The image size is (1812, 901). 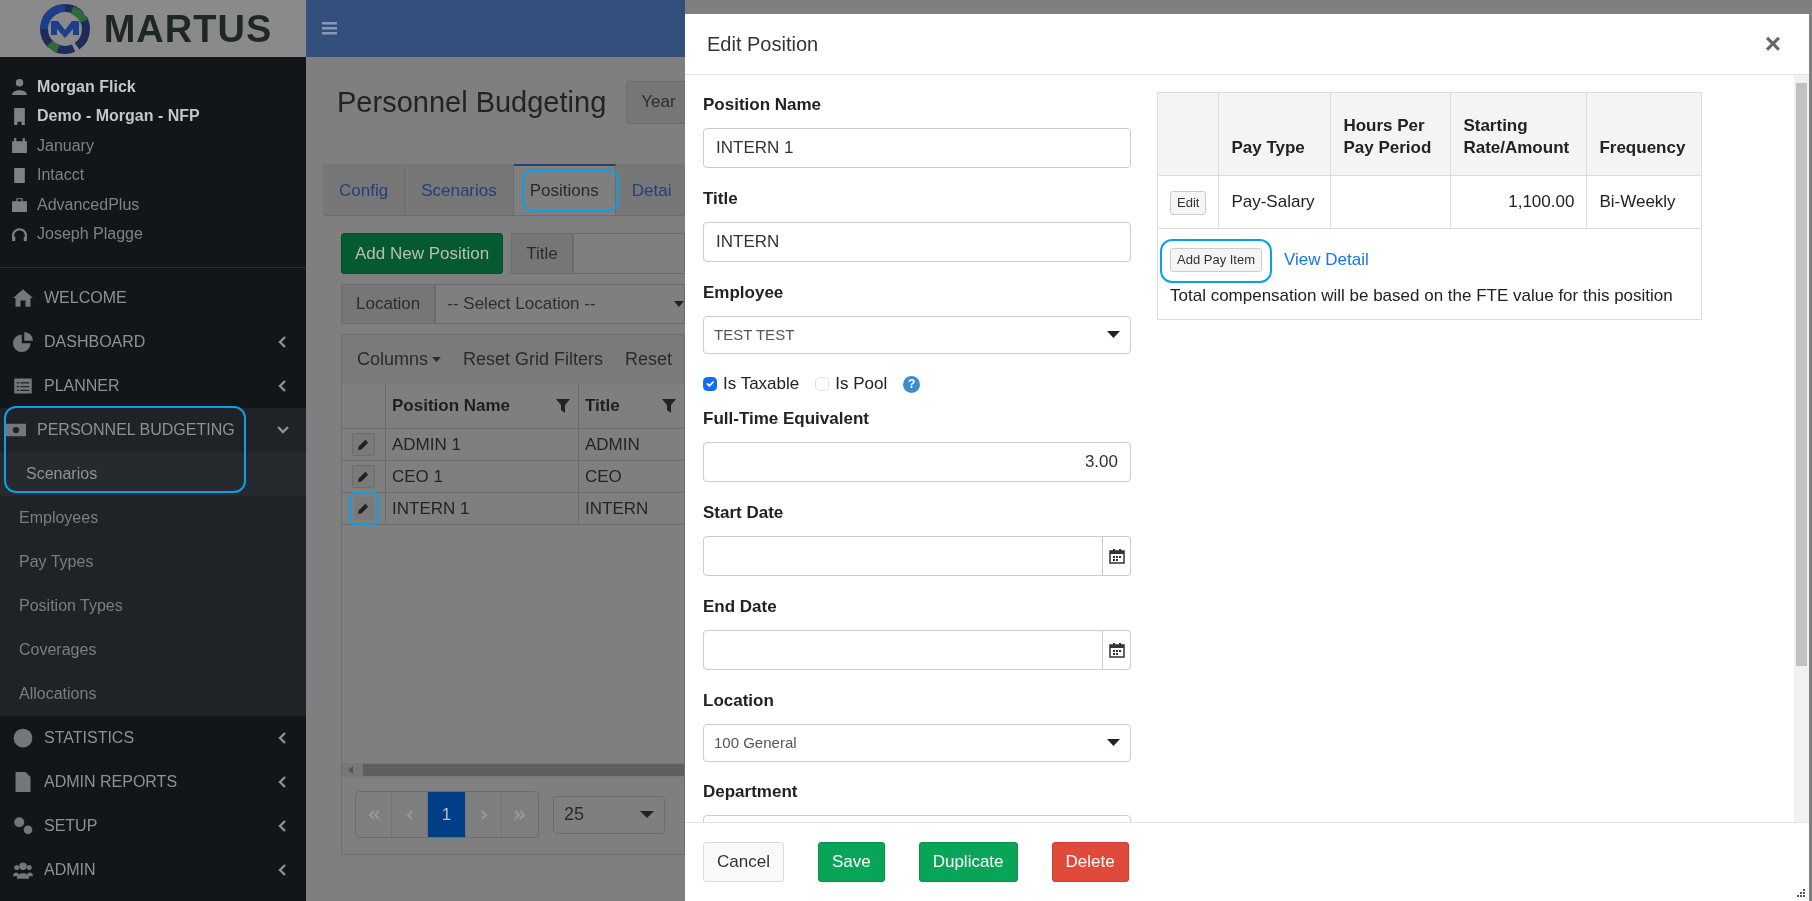 I want to click on select-field: TEST TEST, so click(x=917, y=335).